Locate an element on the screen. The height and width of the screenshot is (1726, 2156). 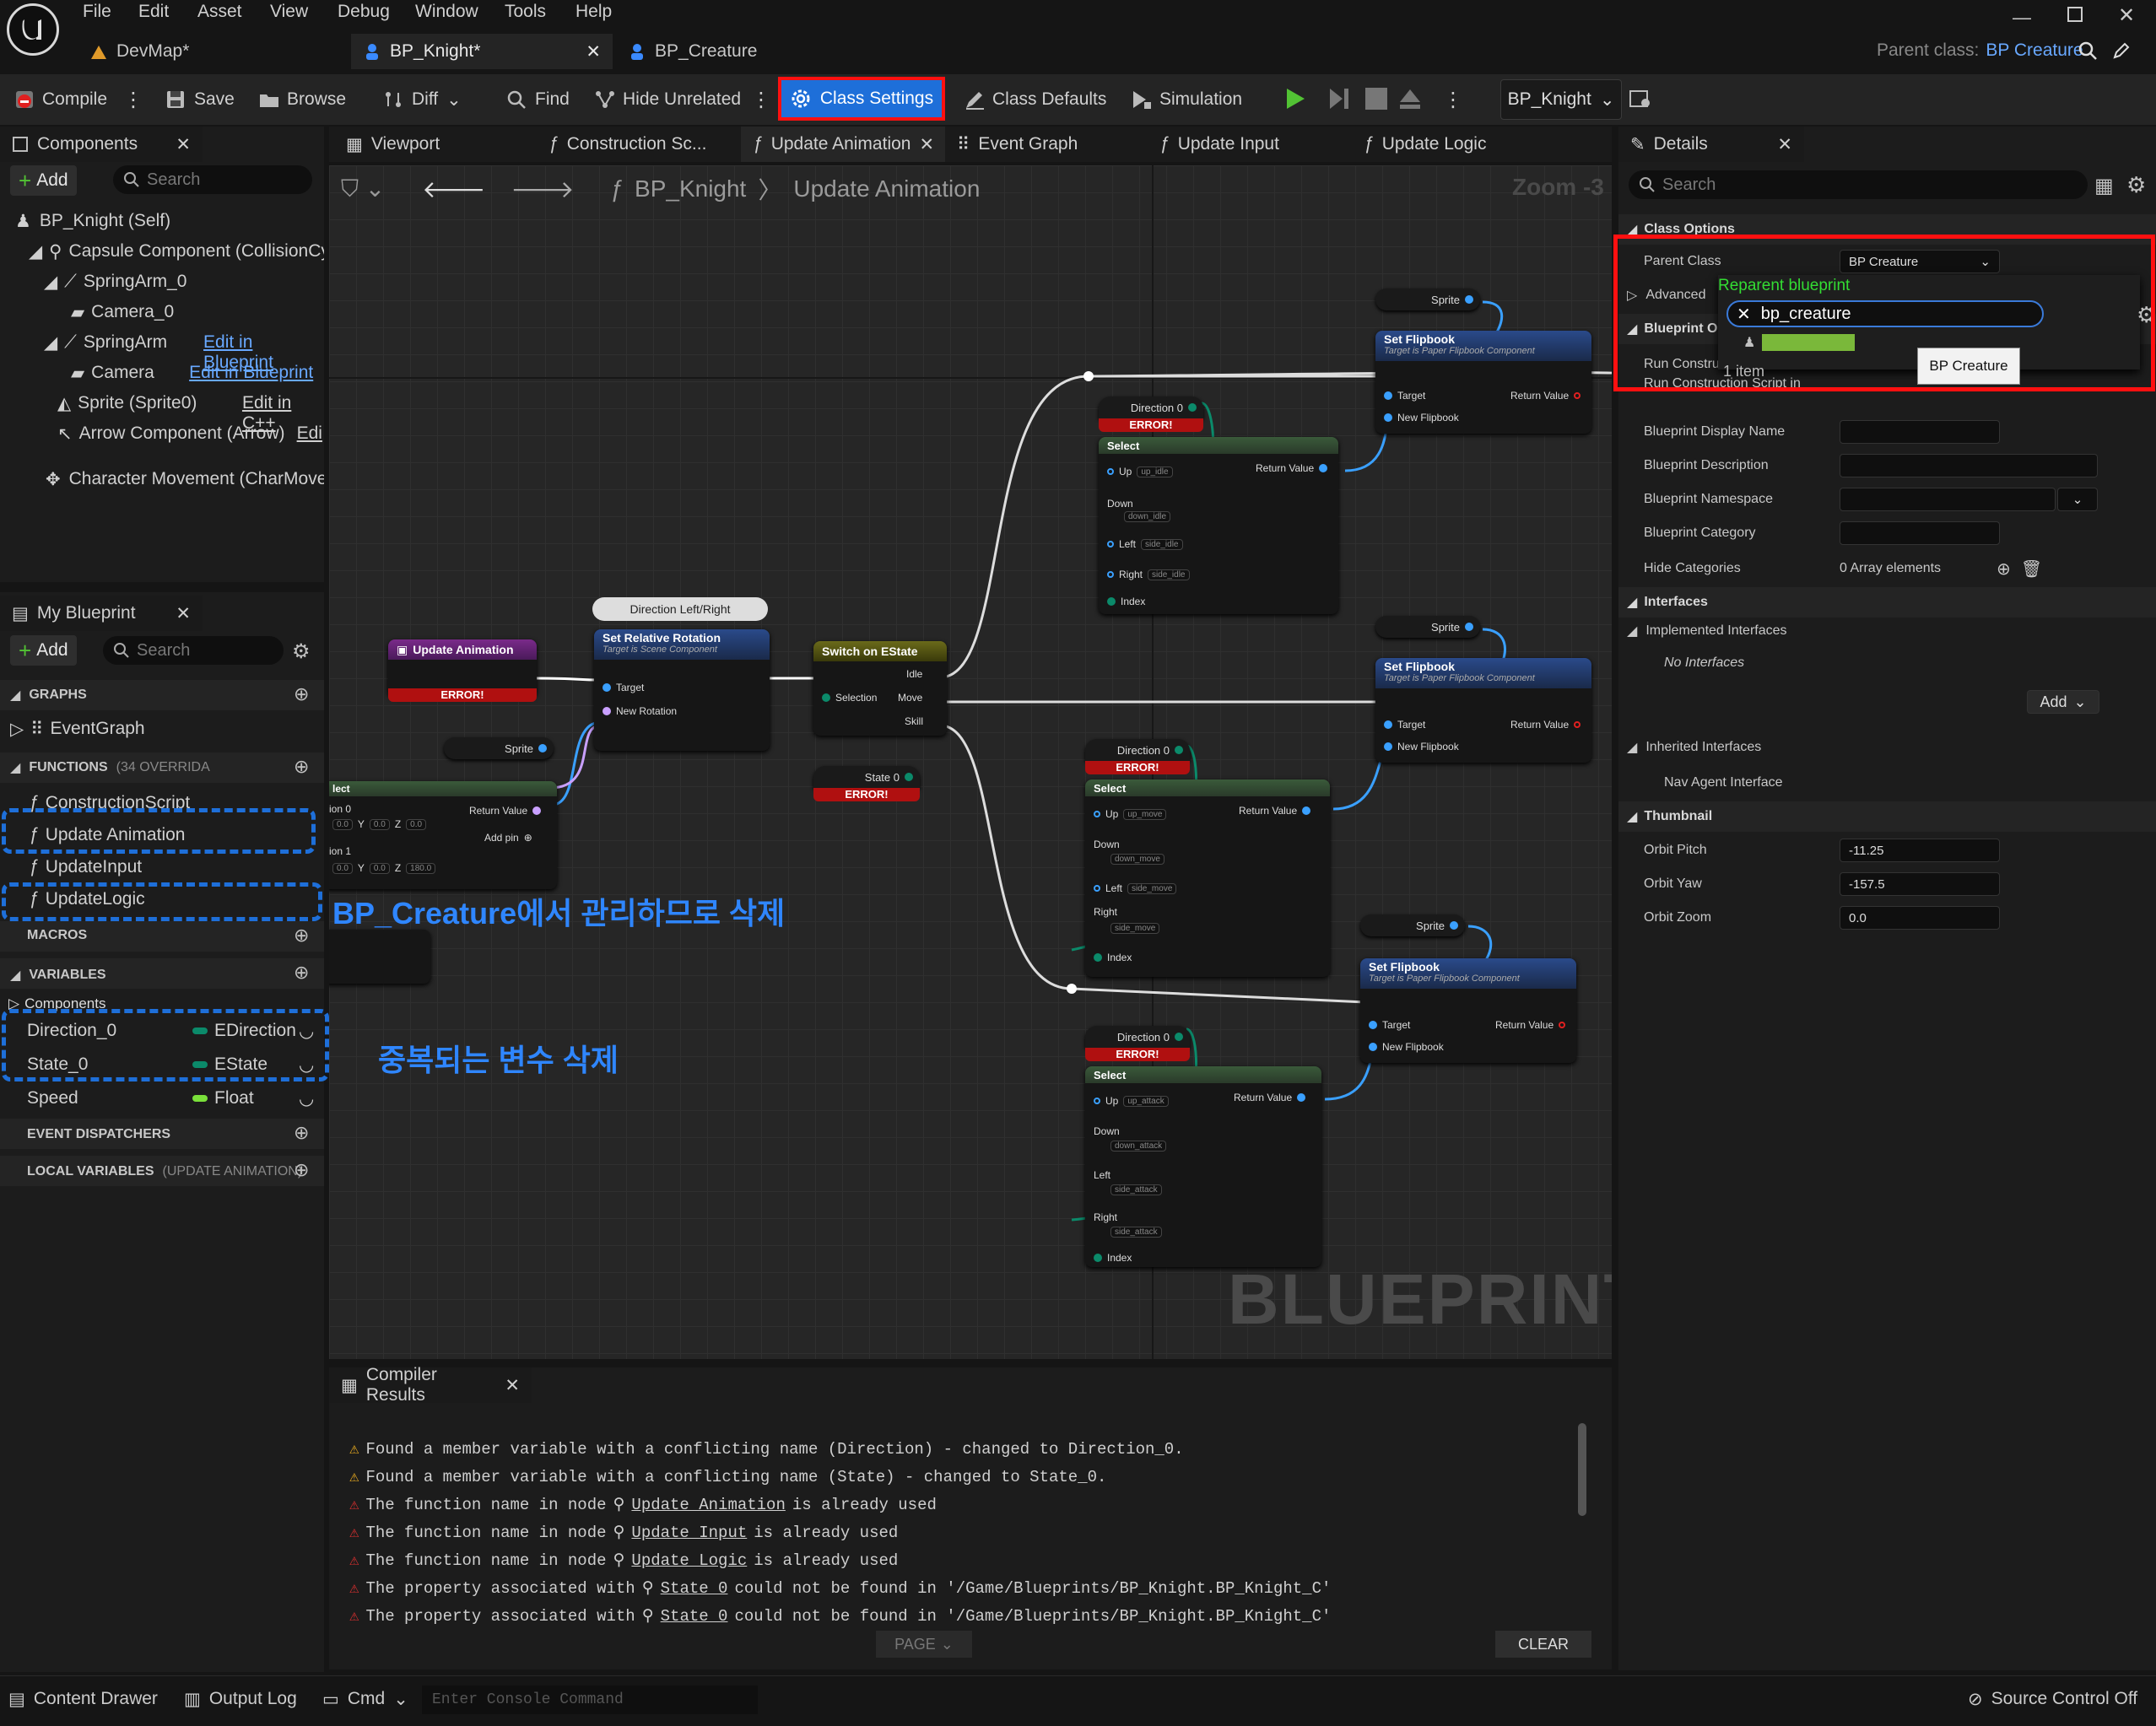
add-member-button: + Add is located at coordinates (44, 650).